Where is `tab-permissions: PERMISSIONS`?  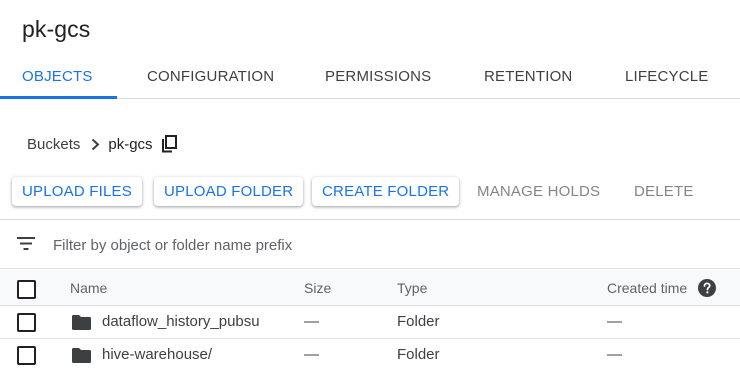
tab-permissions: PERMISSIONS is located at coordinates (378, 77).